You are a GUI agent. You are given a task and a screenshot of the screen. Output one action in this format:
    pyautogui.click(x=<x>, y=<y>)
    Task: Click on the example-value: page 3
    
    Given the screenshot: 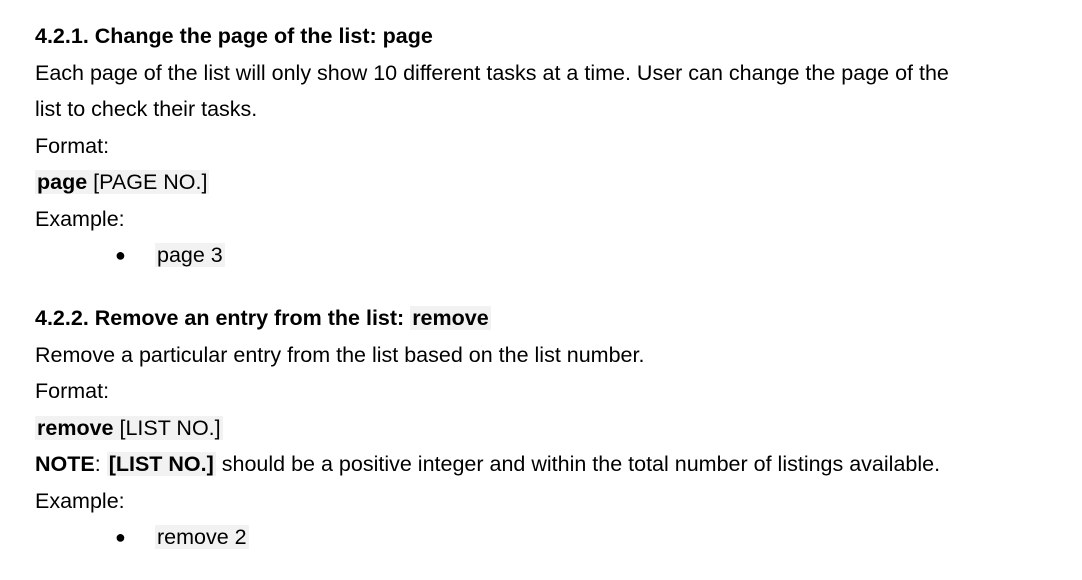 What is the action you would take?
    pyautogui.click(x=190, y=255)
    